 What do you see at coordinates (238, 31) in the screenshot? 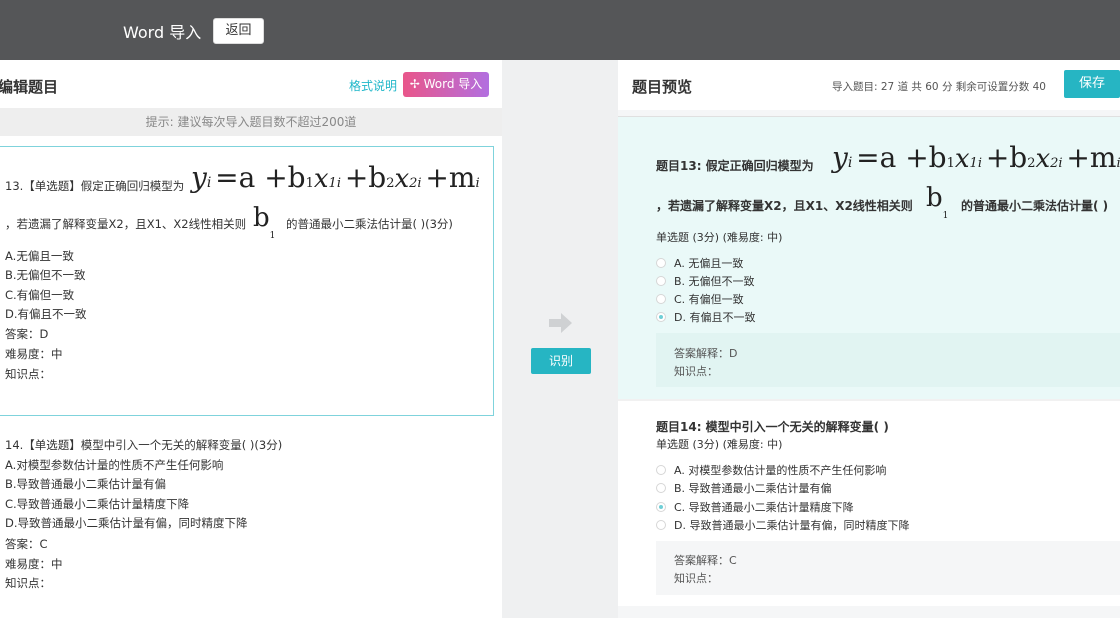
I see `back-button: 返回` at bounding box center [238, 31].